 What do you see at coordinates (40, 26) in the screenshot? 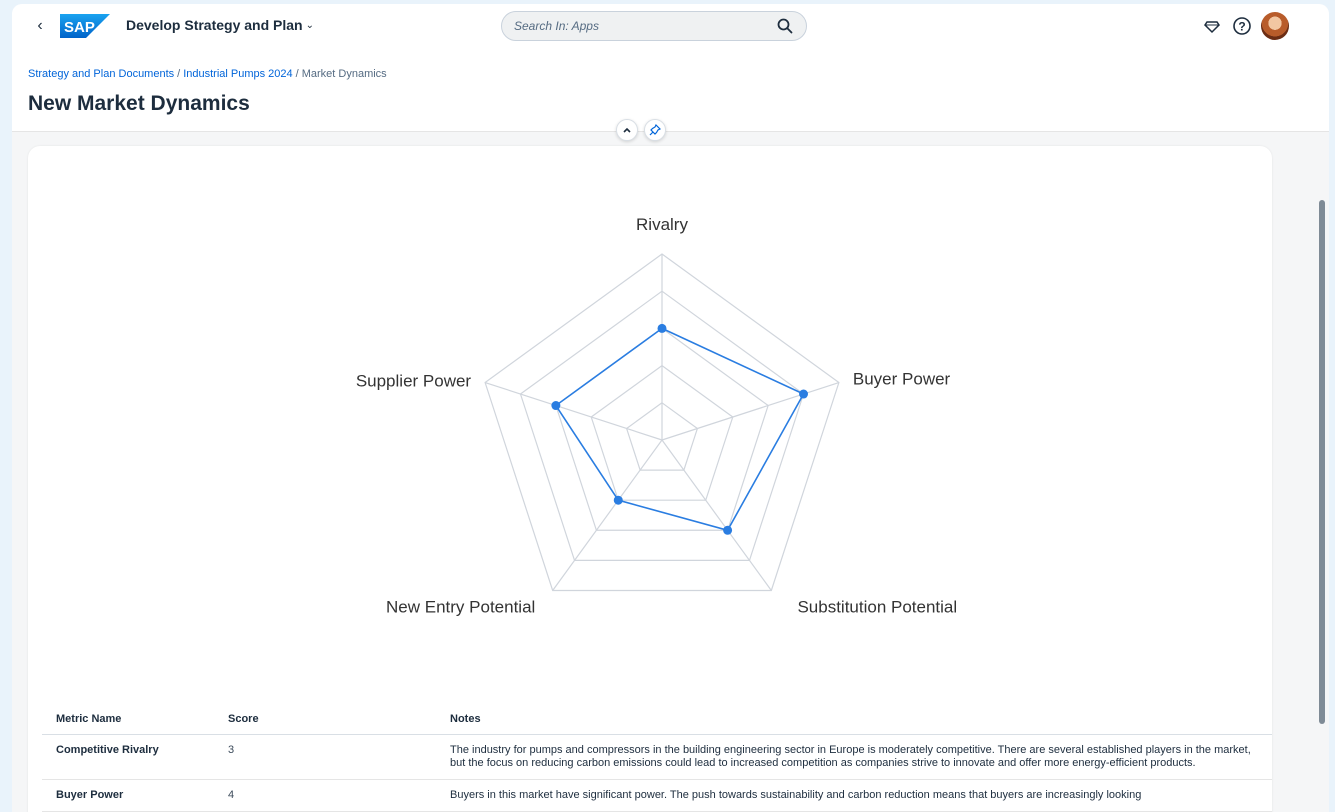
I see `back-icon: ‹` at bounding box center [40, 26].